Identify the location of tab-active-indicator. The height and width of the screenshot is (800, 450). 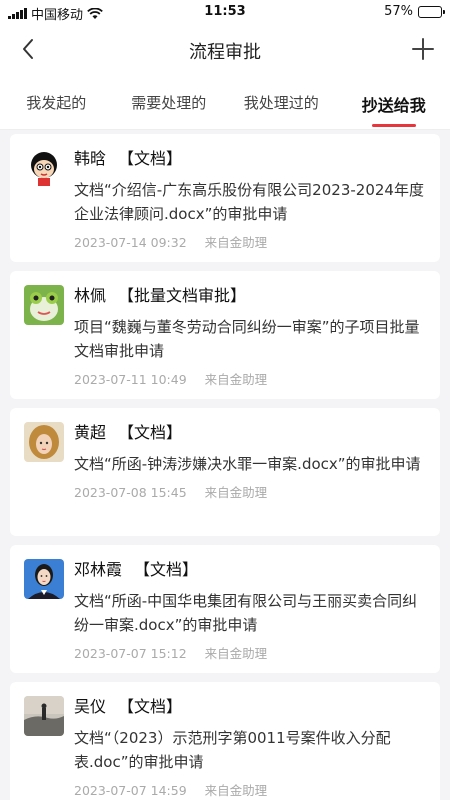
(393, 125).